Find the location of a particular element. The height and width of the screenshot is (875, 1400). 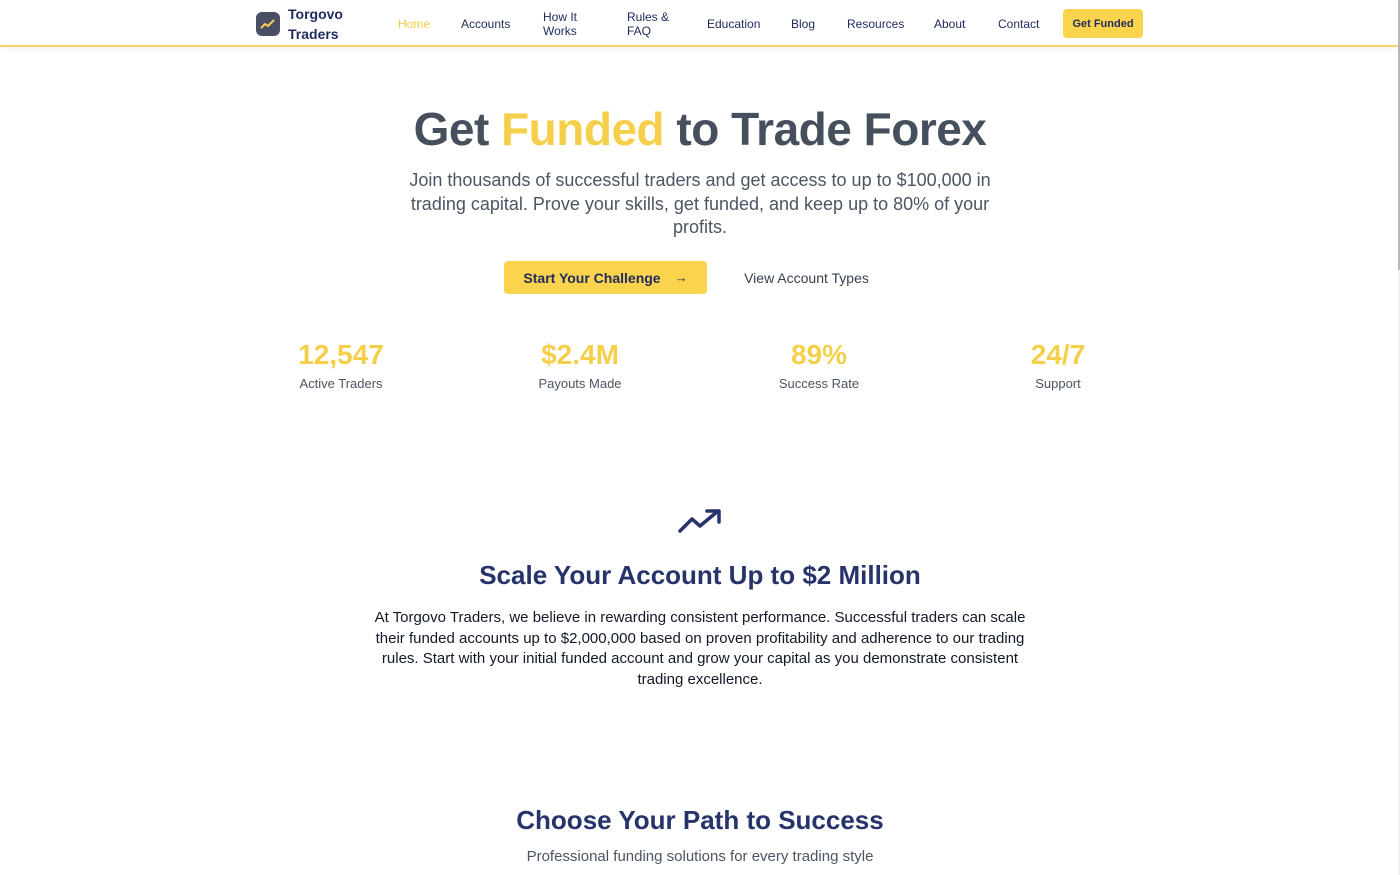

start-challenge-button: Start Your Challenge → is located at coordinates (605, 277).